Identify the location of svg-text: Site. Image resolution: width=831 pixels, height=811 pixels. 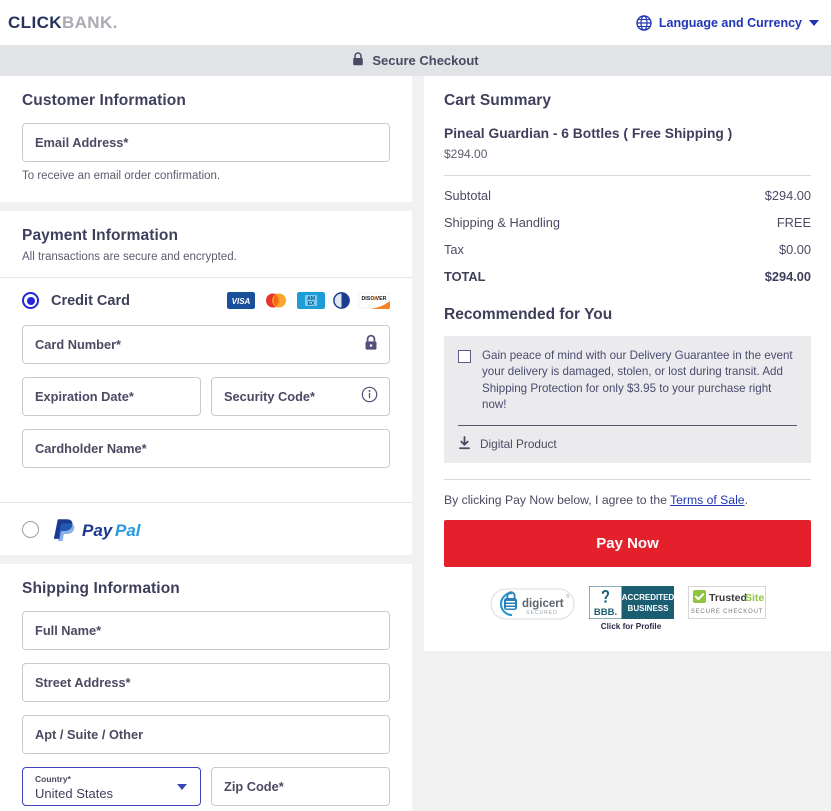
(754, 598).